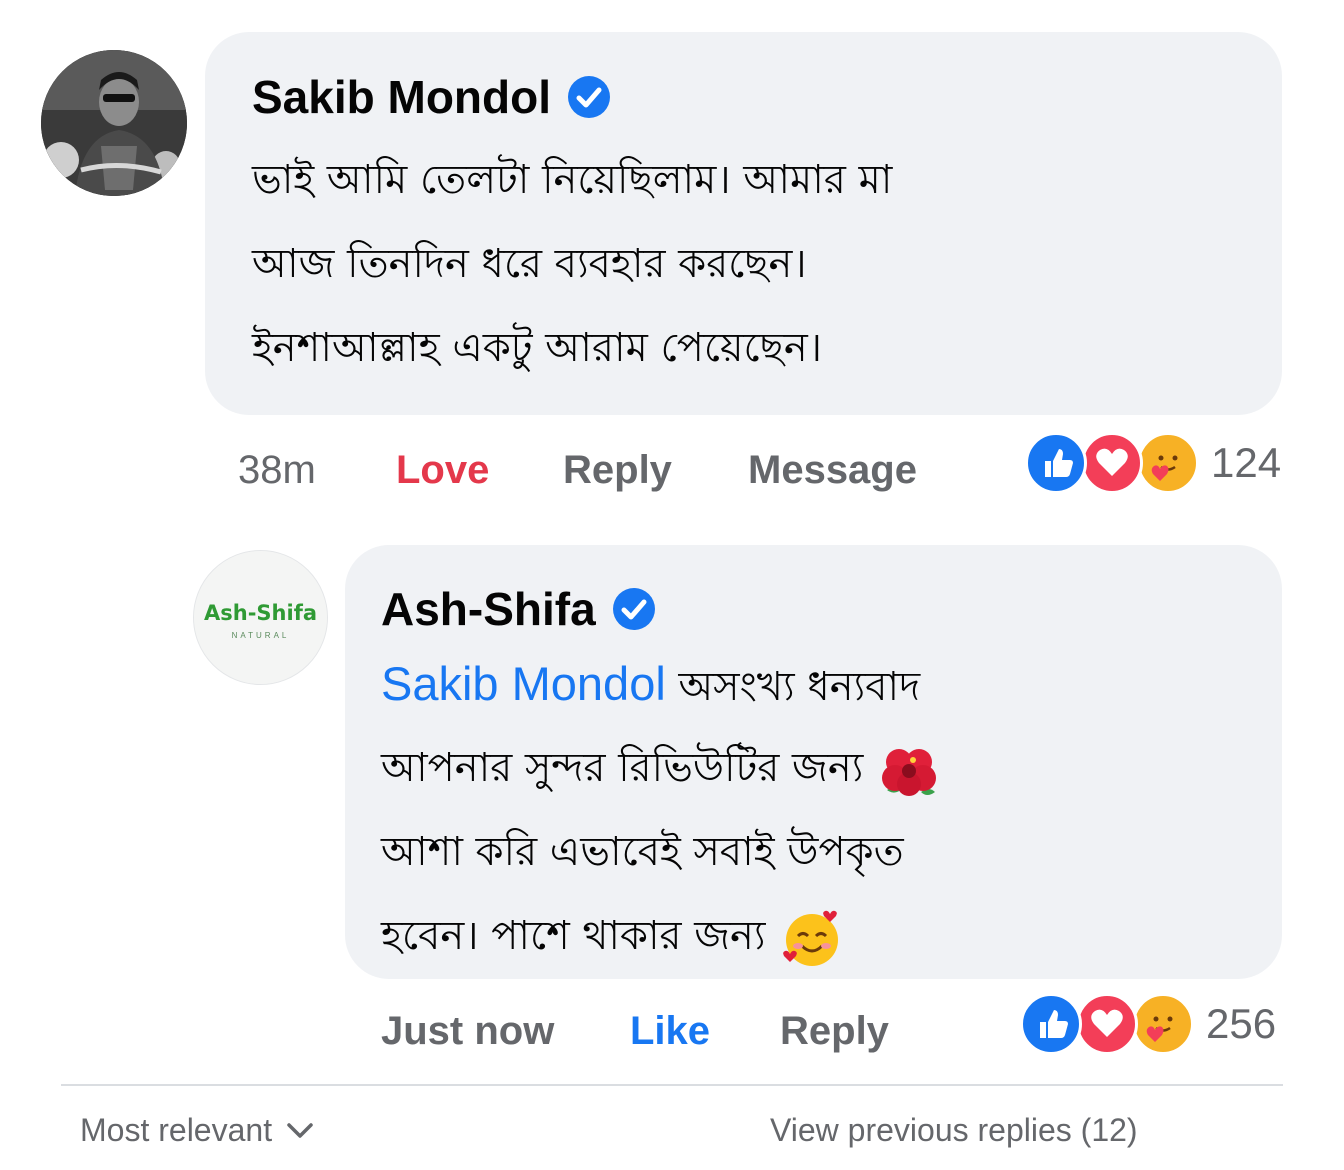  I want to click on reply-line-4: হবেন। পাশে থাকার জন্য, so click(661, 936).